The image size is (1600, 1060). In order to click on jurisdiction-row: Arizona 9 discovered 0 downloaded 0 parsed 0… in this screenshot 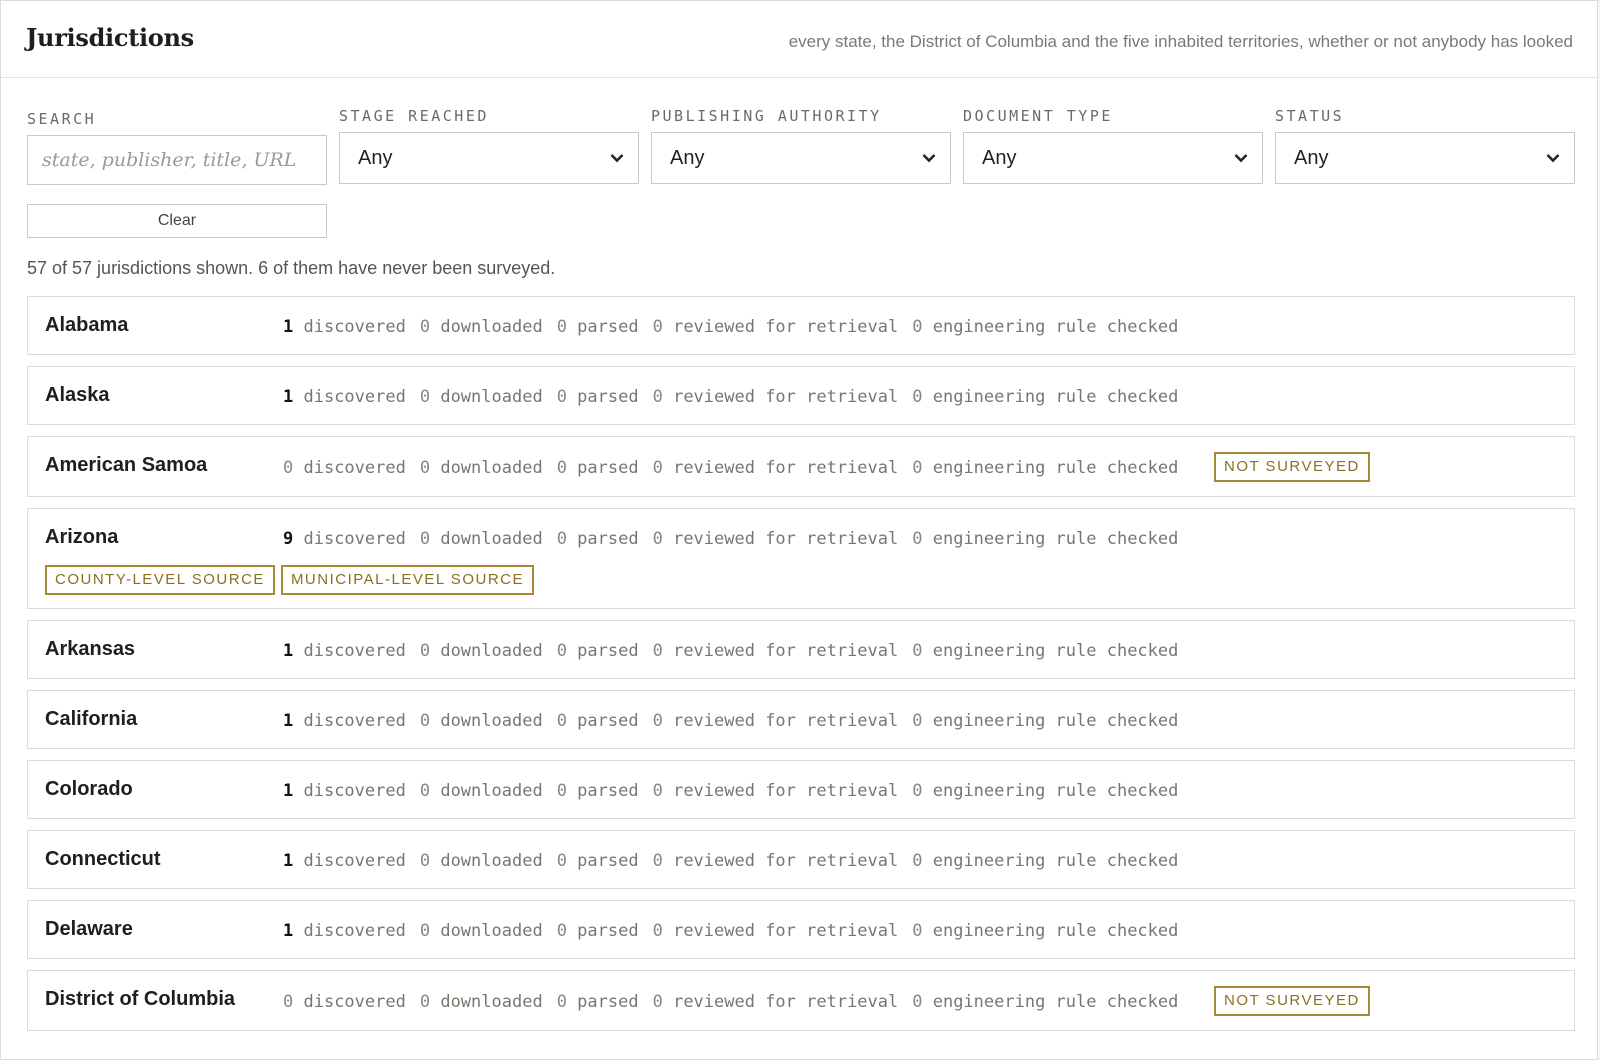, I will do `click(801, 558)`.